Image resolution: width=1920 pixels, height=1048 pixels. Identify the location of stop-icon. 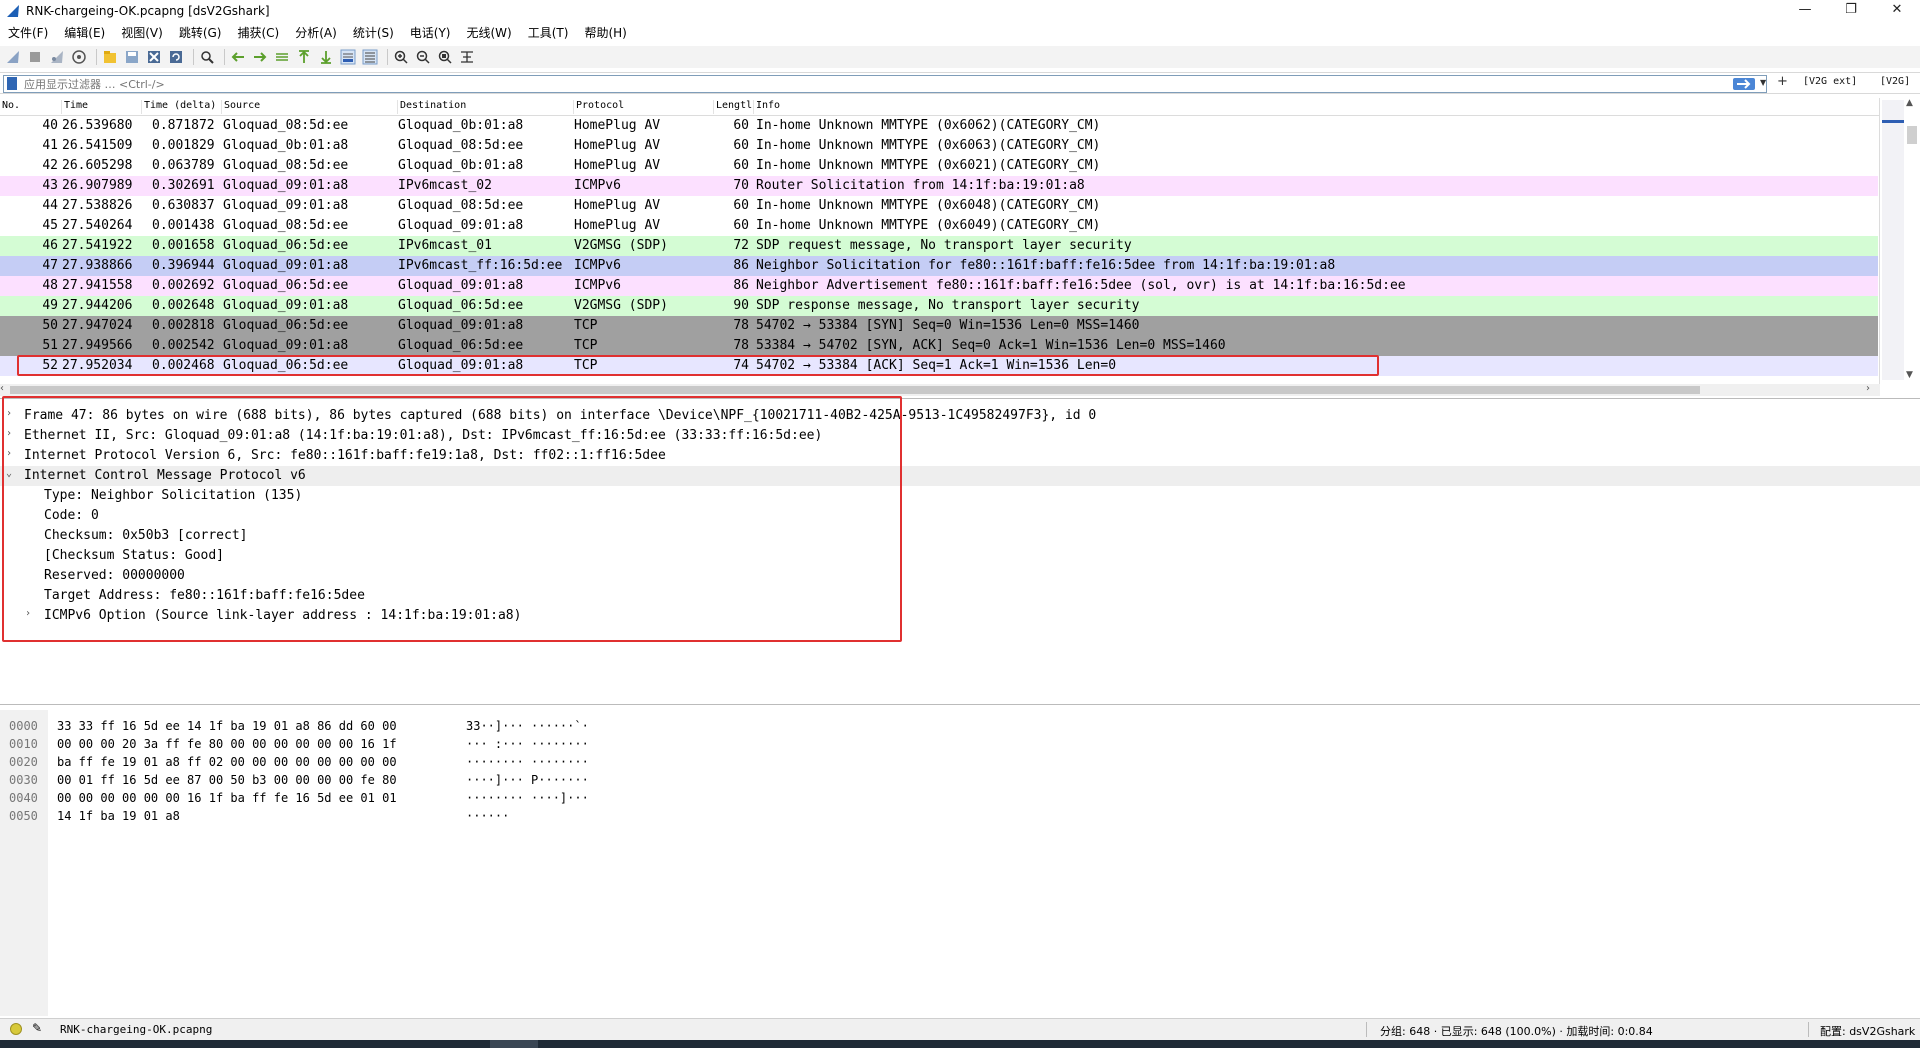
(35, 57).